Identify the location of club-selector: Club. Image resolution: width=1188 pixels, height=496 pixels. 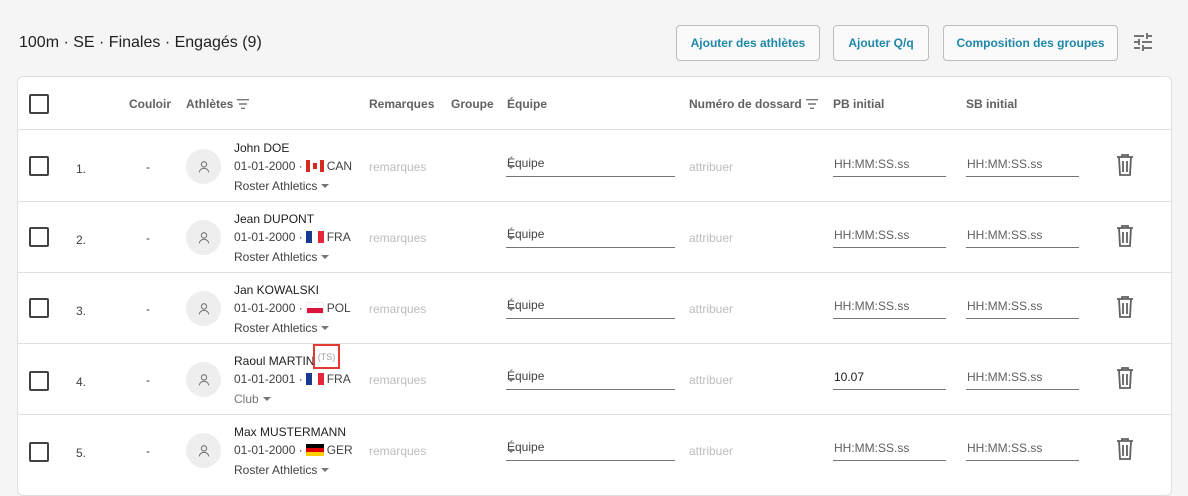
(252, 399).